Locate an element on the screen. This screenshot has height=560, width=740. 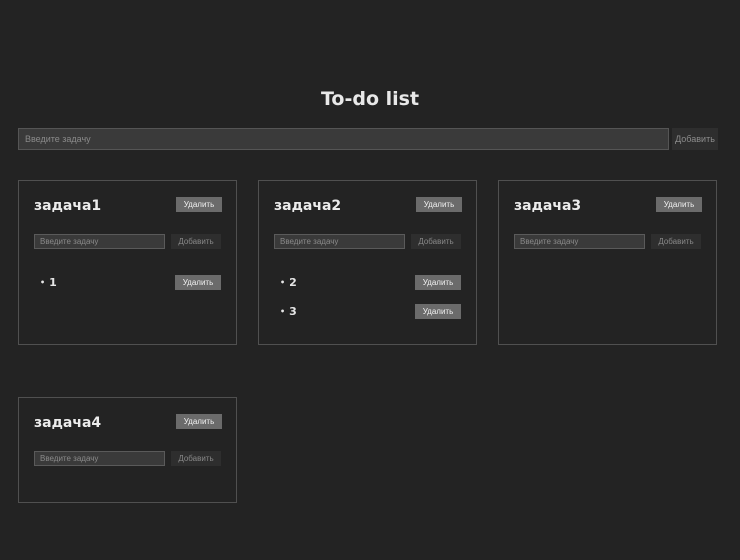
task-item: 1 Удалить is located at coordinates (127, 283).